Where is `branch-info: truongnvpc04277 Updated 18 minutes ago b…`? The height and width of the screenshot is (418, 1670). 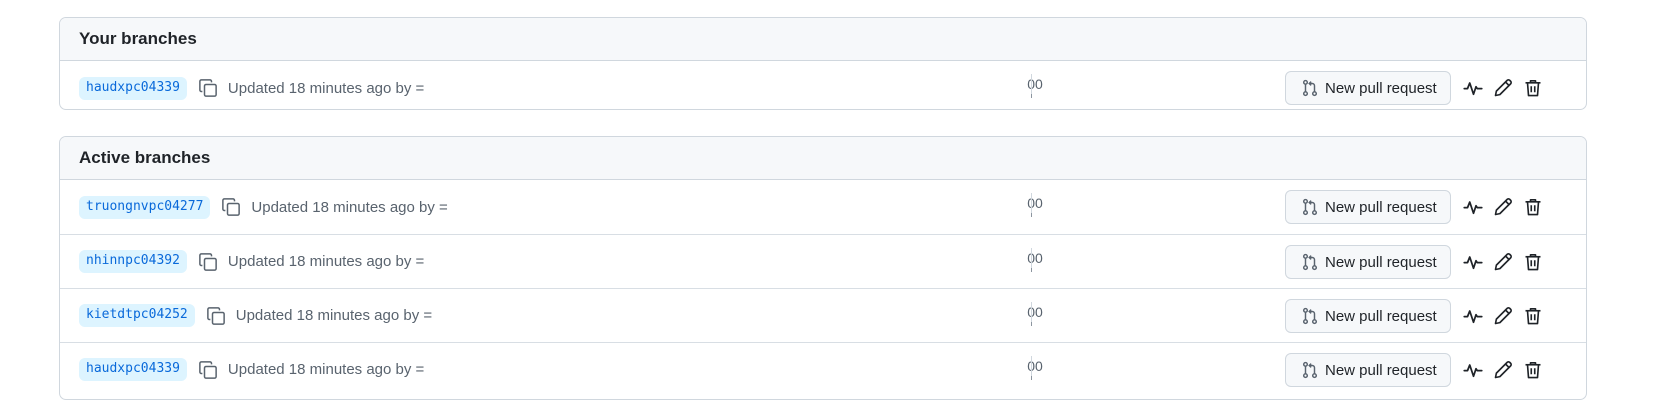
branch-info: truongnvpc04277 Updated 18 minutes ago b… is located at coordinates (263, 207).